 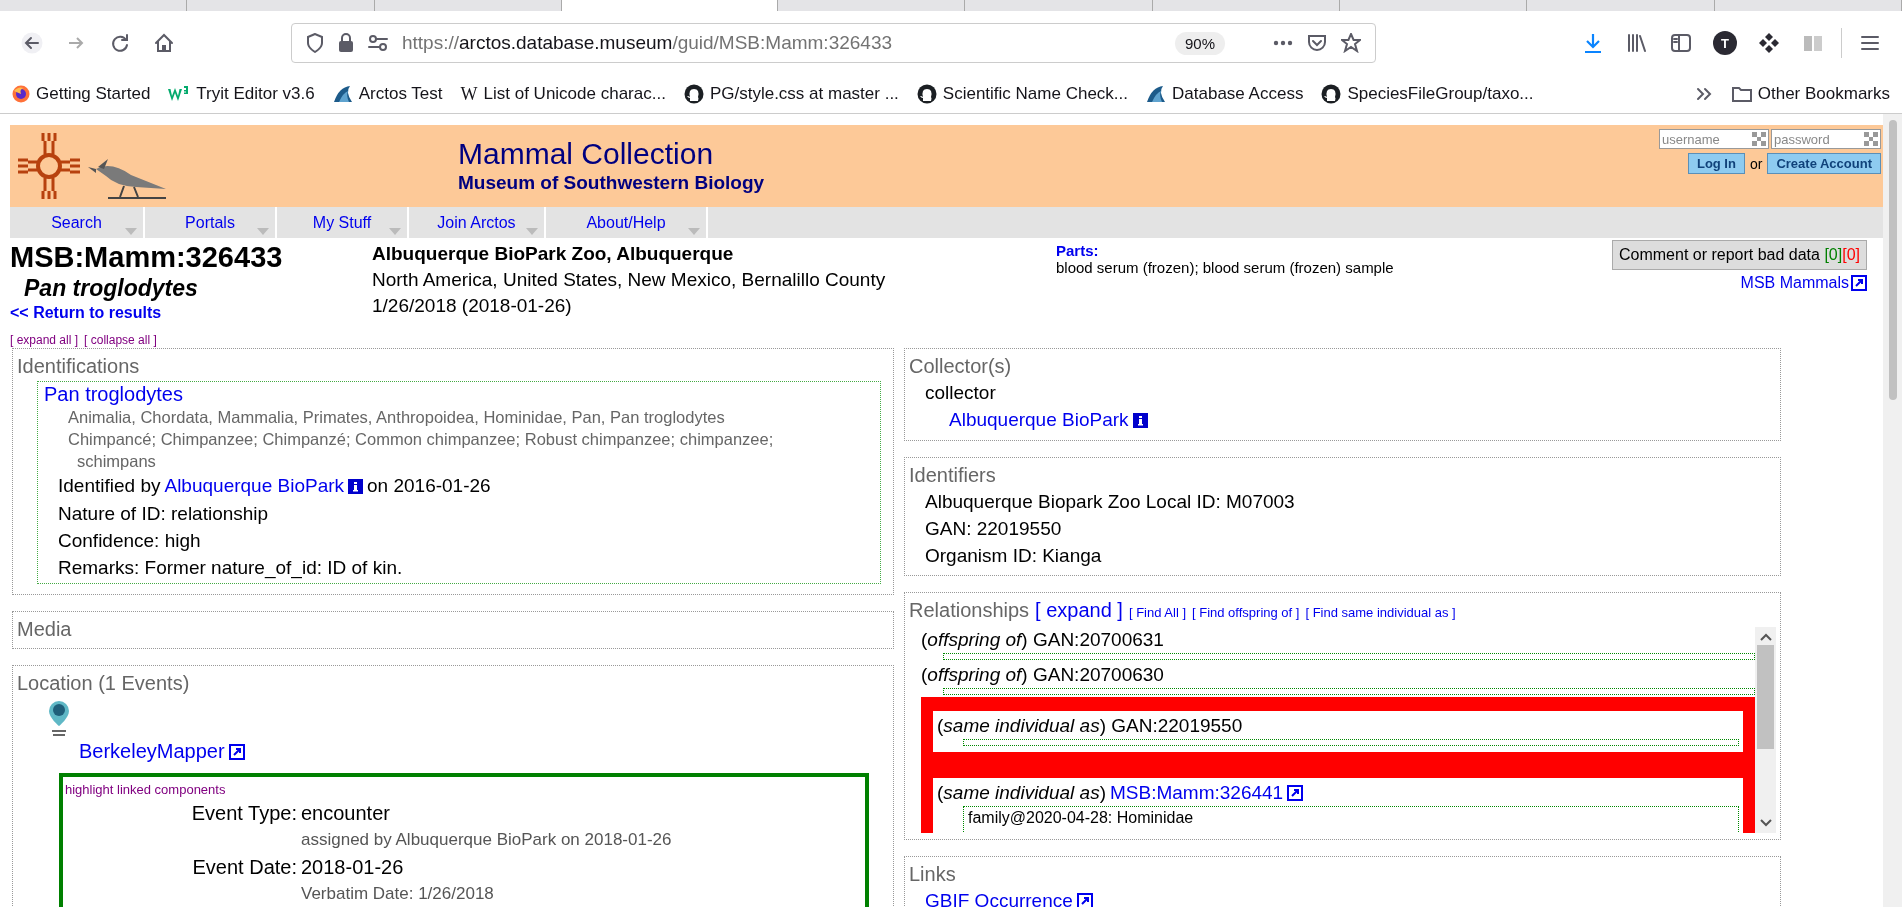 I want to click on section-heading: Location (1 Events), so click(x=104, y=683).